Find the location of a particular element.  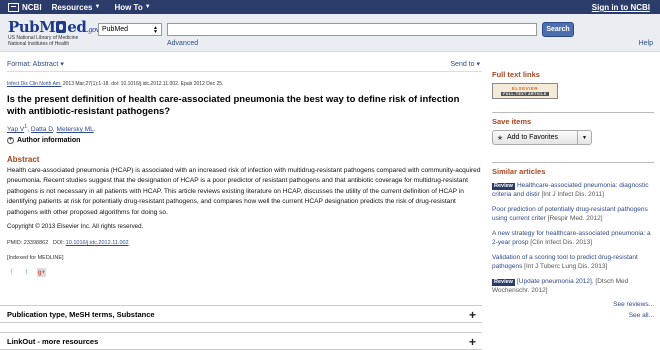

section-linkout: LinkOut - more resources + is located at coordinates (241, 341).